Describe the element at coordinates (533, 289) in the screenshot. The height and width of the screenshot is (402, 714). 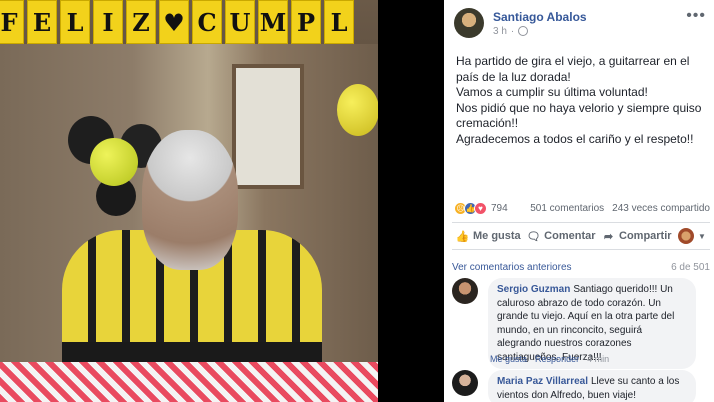
I see `commenter-name: Sergio Guzman` at that location.